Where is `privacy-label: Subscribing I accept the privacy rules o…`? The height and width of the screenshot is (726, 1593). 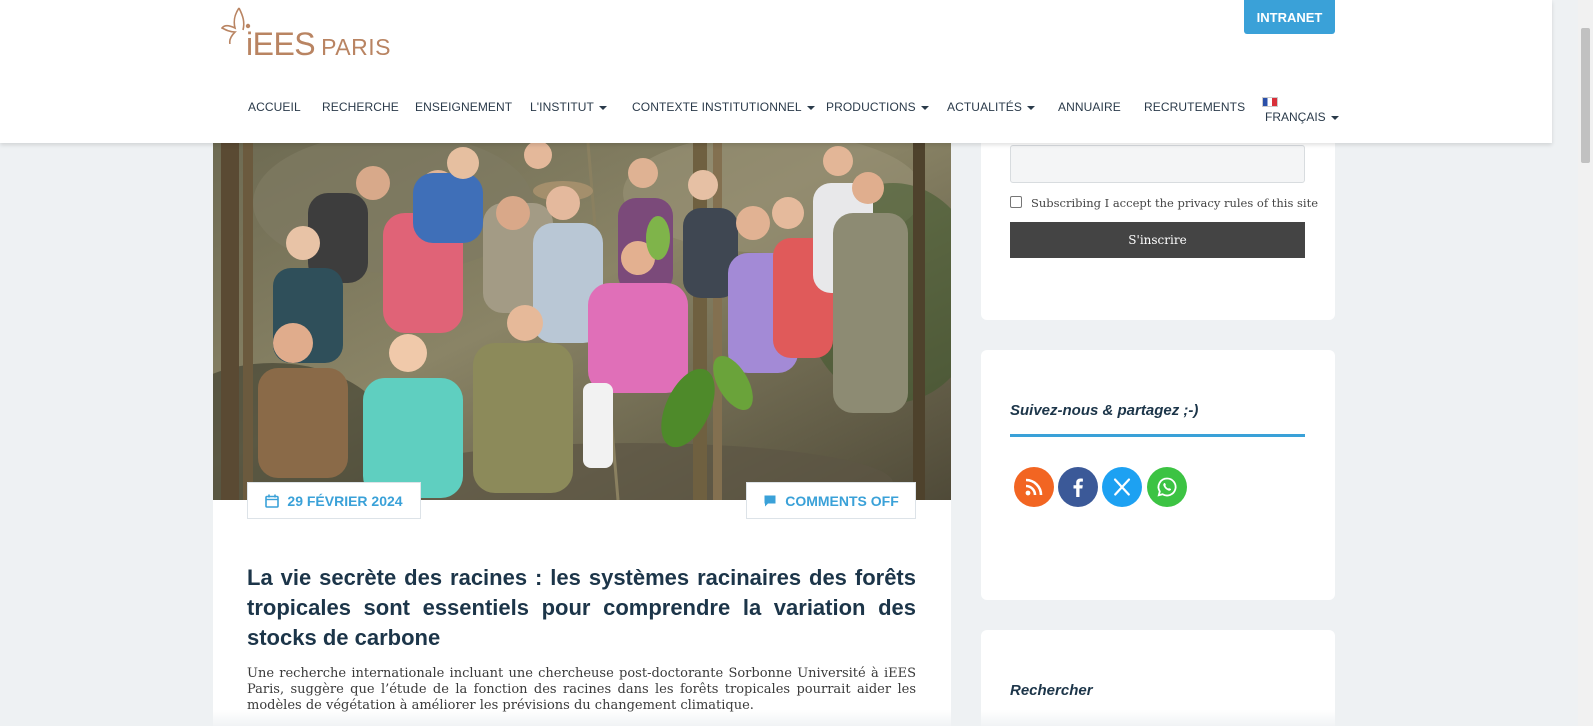
privacy-label: Subscribing I accept the privacy rules o… is located at coordinates (1175, 203).